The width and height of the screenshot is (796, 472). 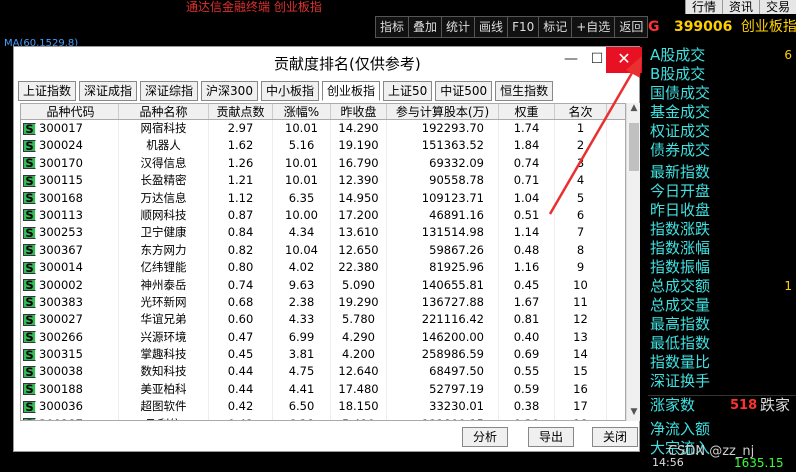 I want to click on stat-row: 最高指数, so click(x=680, y=324).